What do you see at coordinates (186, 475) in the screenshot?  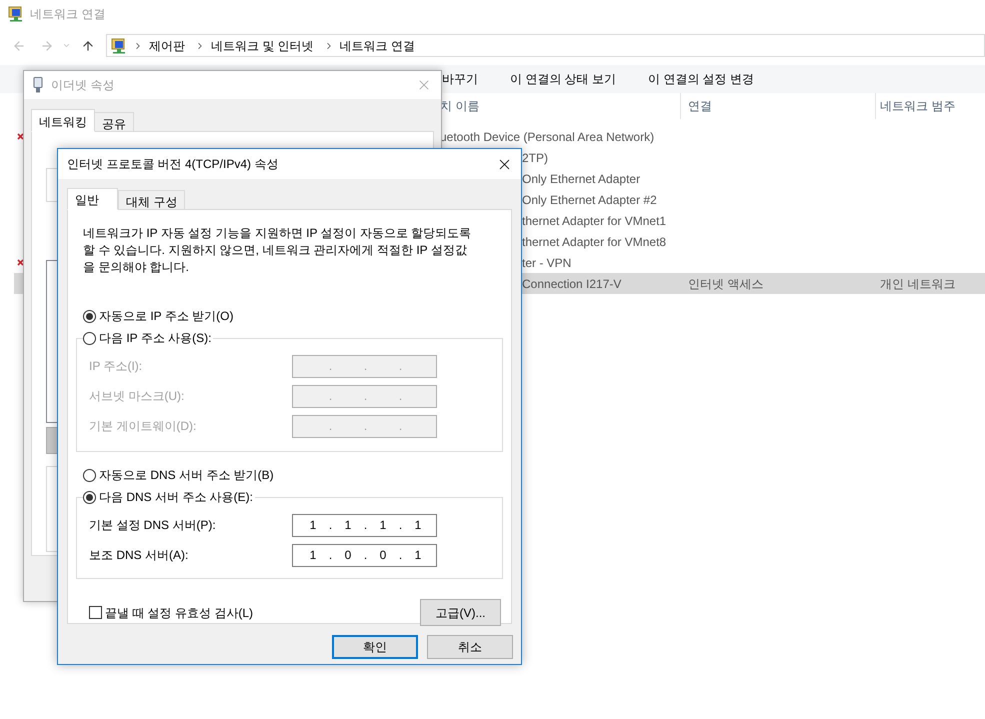 I see `radio-label: 자동으로 DNS 서버 주소 받기(B)` at bounding box center [186, 475].